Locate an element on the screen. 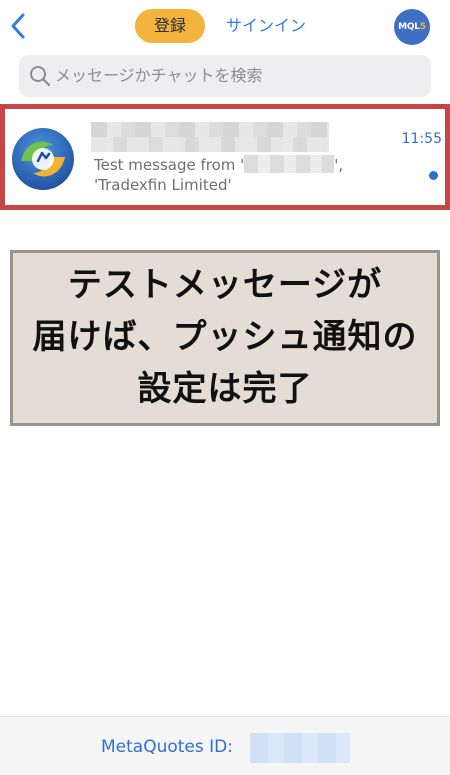 This screenshot has width=450, height=775. register-tab: 登録 is located at coordinates (170, 26).